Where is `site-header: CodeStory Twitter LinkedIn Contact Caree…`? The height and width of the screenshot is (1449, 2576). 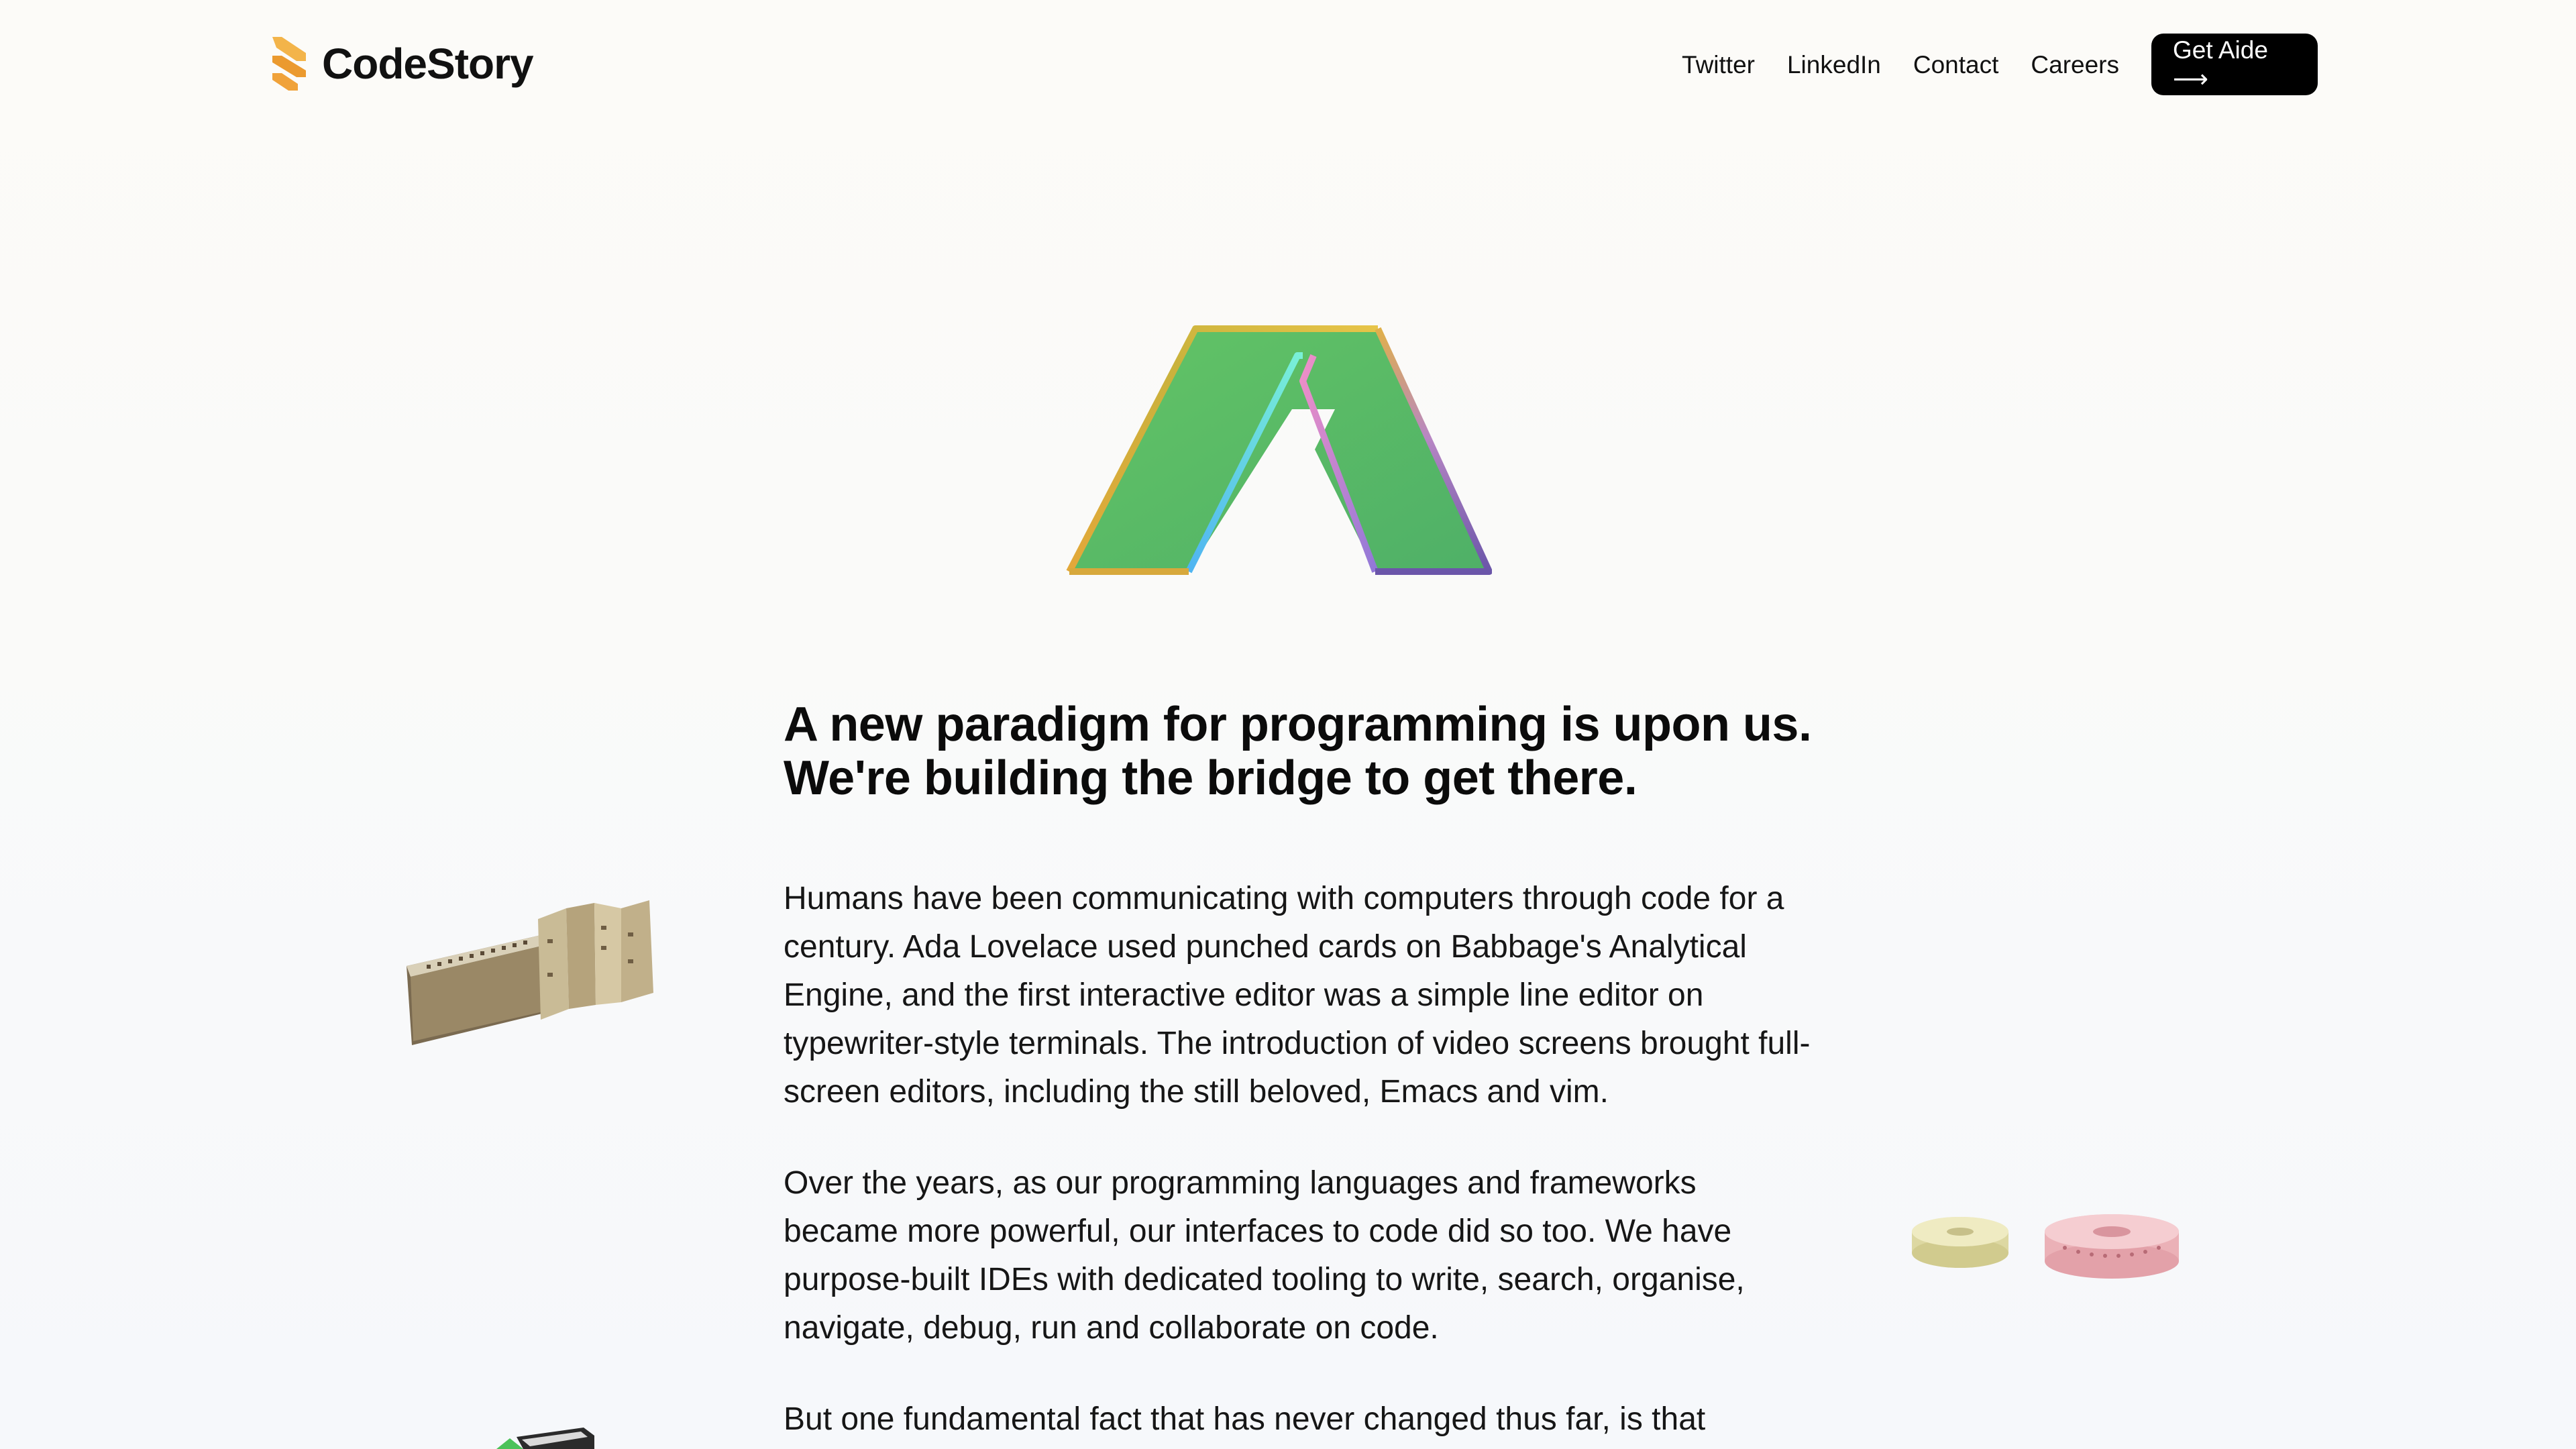
site-header: CodeStory Twitter LinkedIn Contact Caree… is located at coordinates (1288, 63).